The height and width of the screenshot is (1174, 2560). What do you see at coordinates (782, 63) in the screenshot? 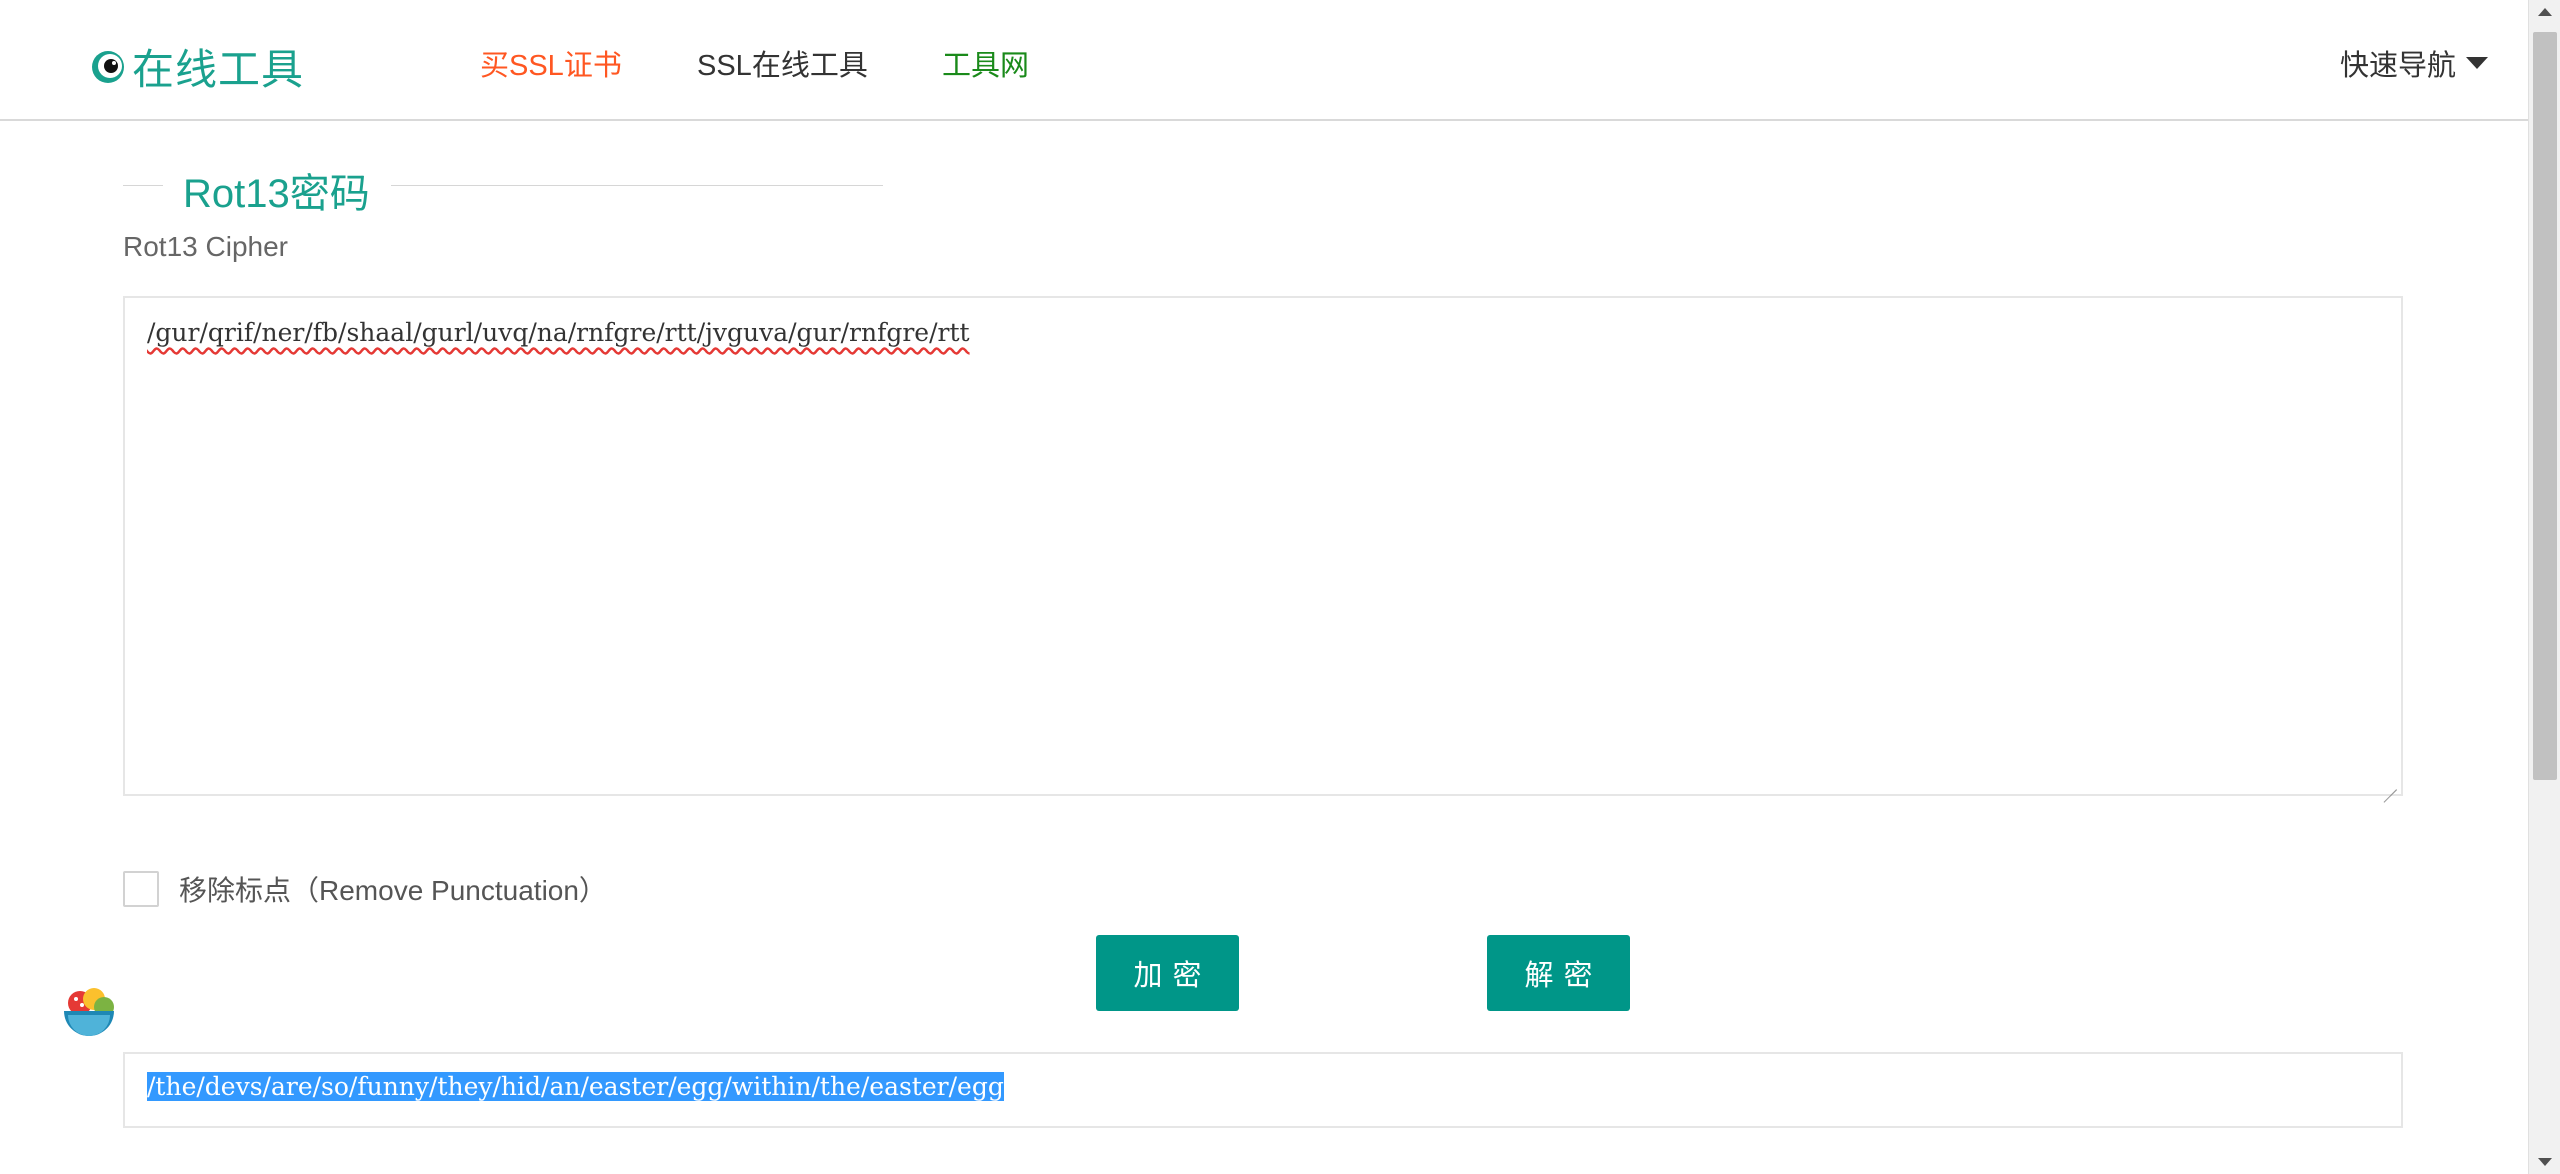
I see `nav-ssl-tools-link: SSL在线工具` at bounding box center [782, 63].